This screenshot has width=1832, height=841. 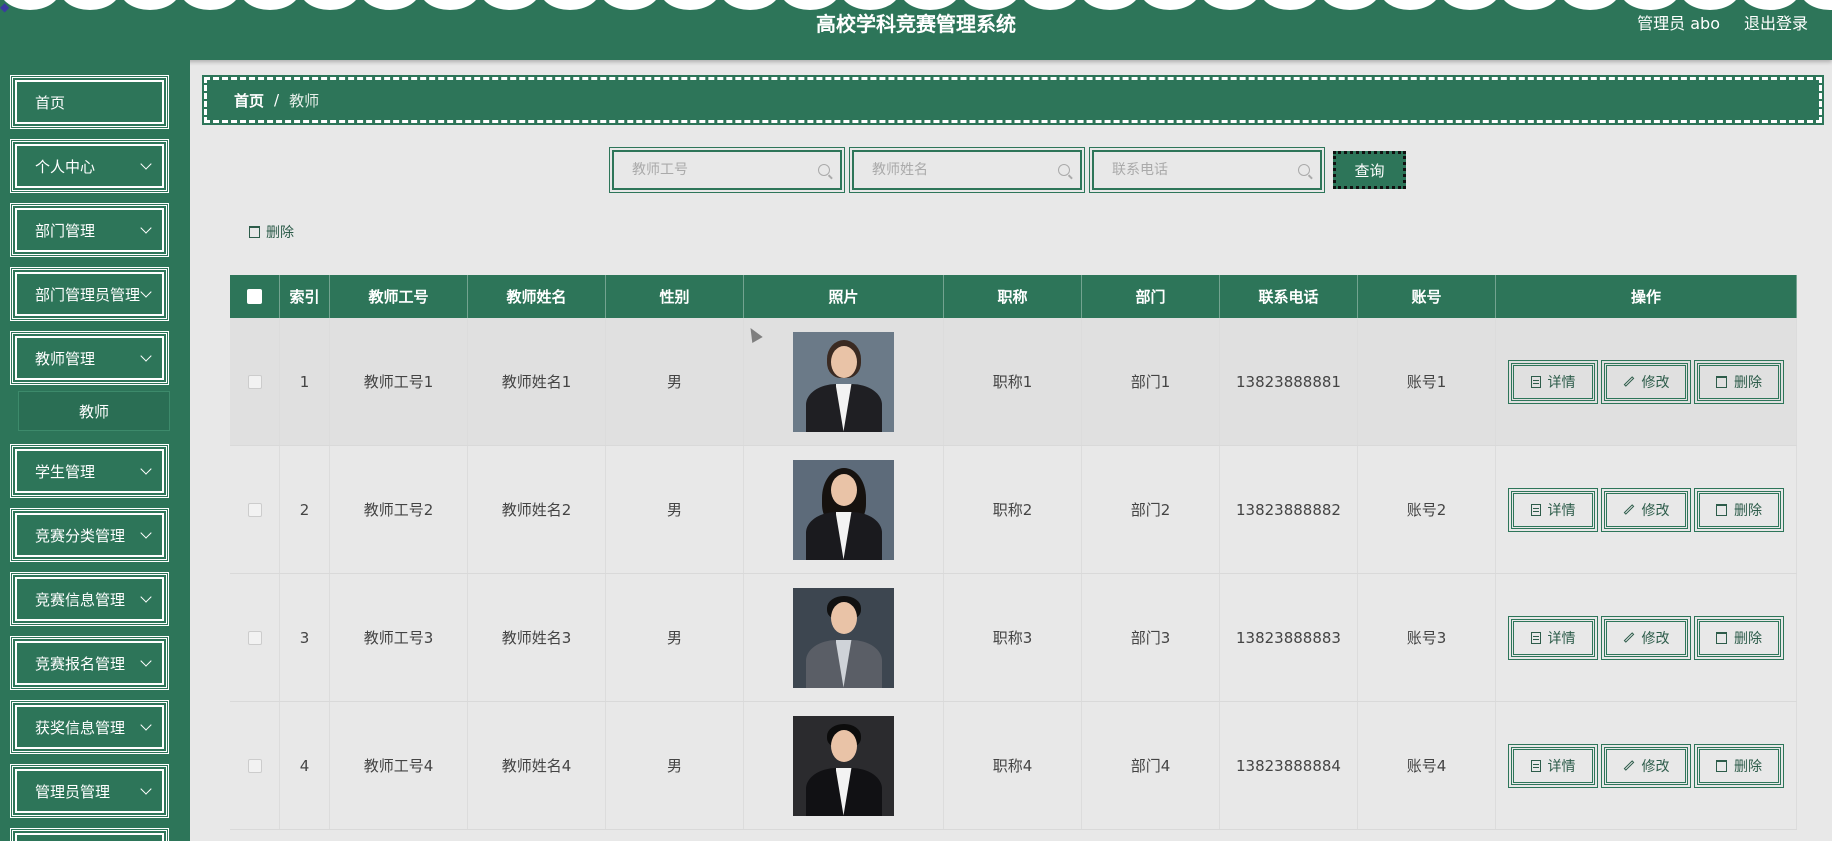 I want to click on sidebar-item-students: 学生管理, so click(x=89, y=471).